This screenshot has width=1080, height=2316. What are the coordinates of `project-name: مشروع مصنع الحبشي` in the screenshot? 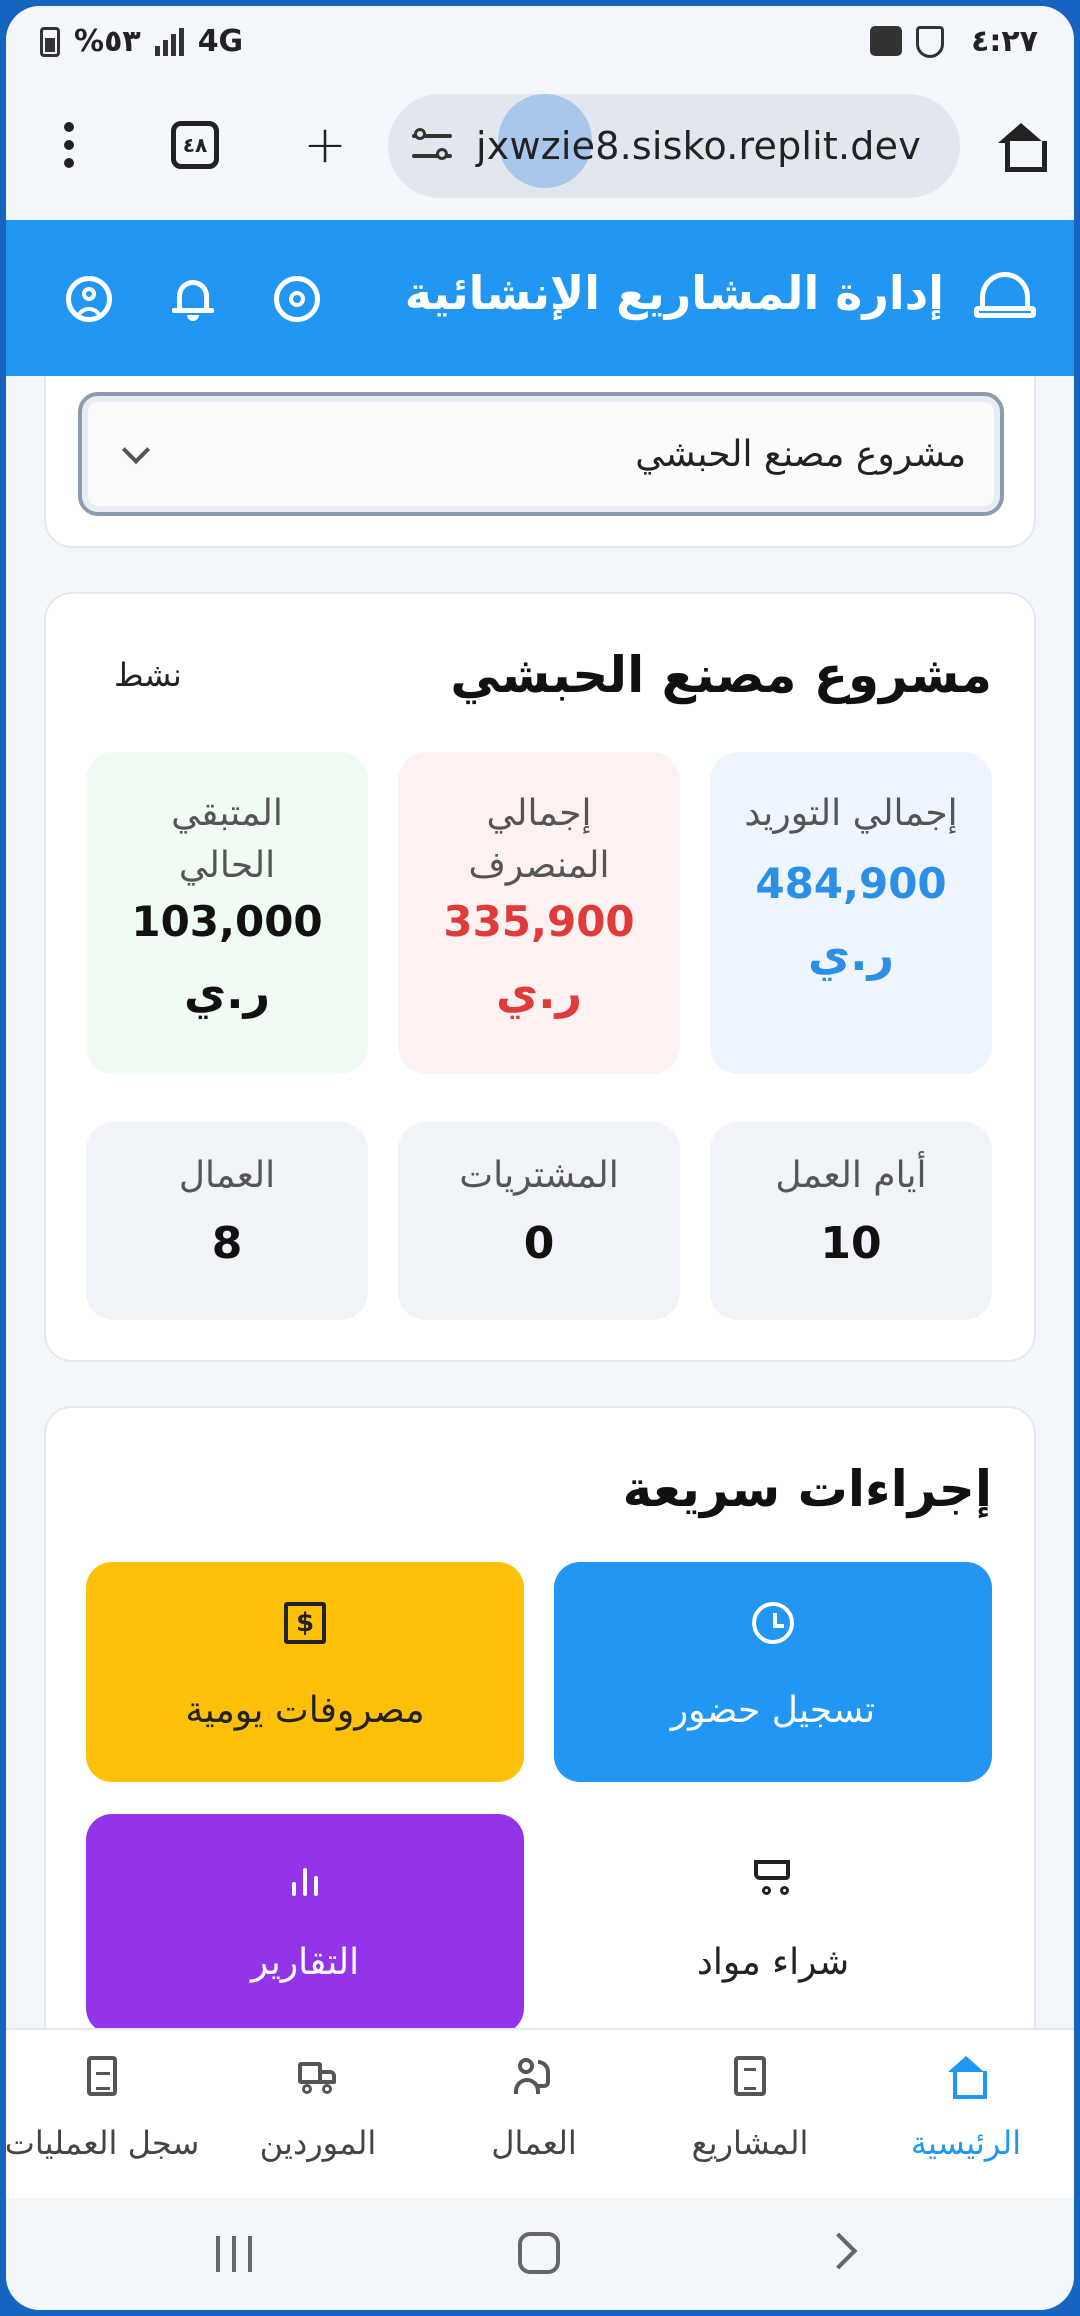 It's located at (721, 675).